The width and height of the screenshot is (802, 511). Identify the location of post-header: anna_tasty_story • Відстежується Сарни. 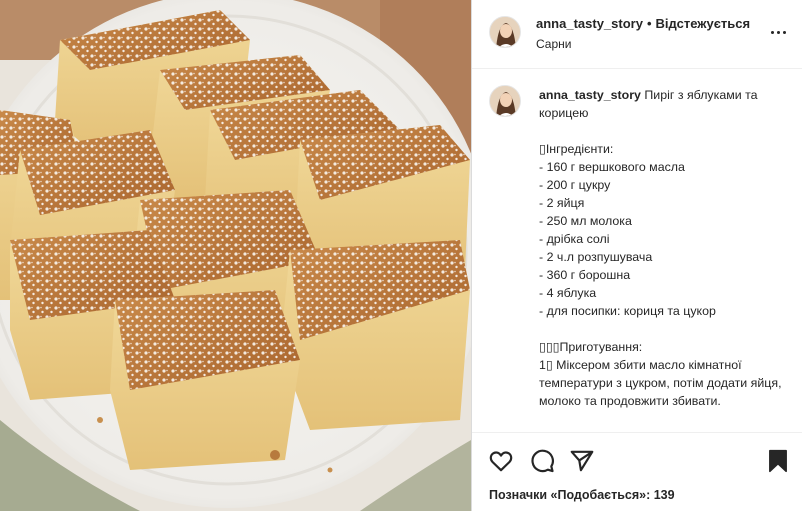
(637, 34).